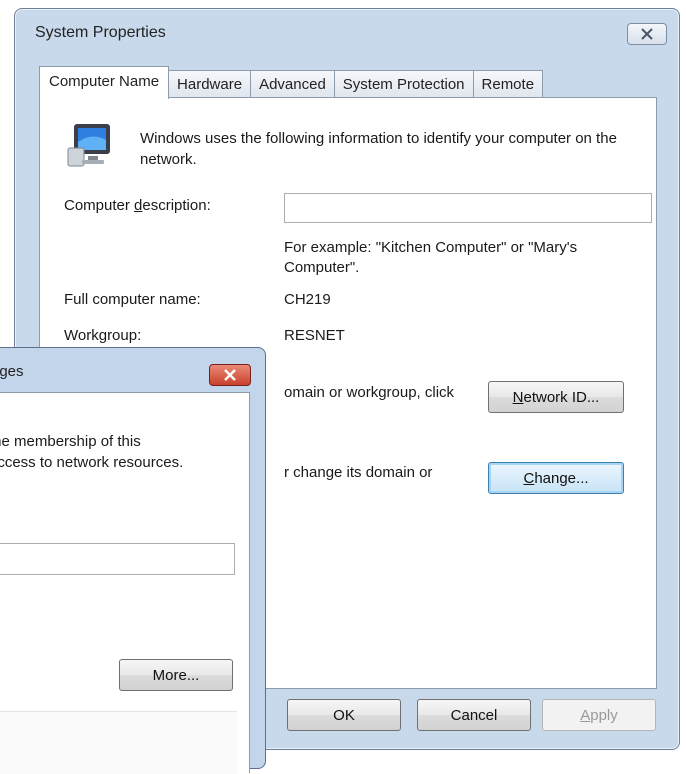  What do you see at coordinates (117, 559) in the screenshot?
I see `computer-name-input` at bounding box center [117, 559].